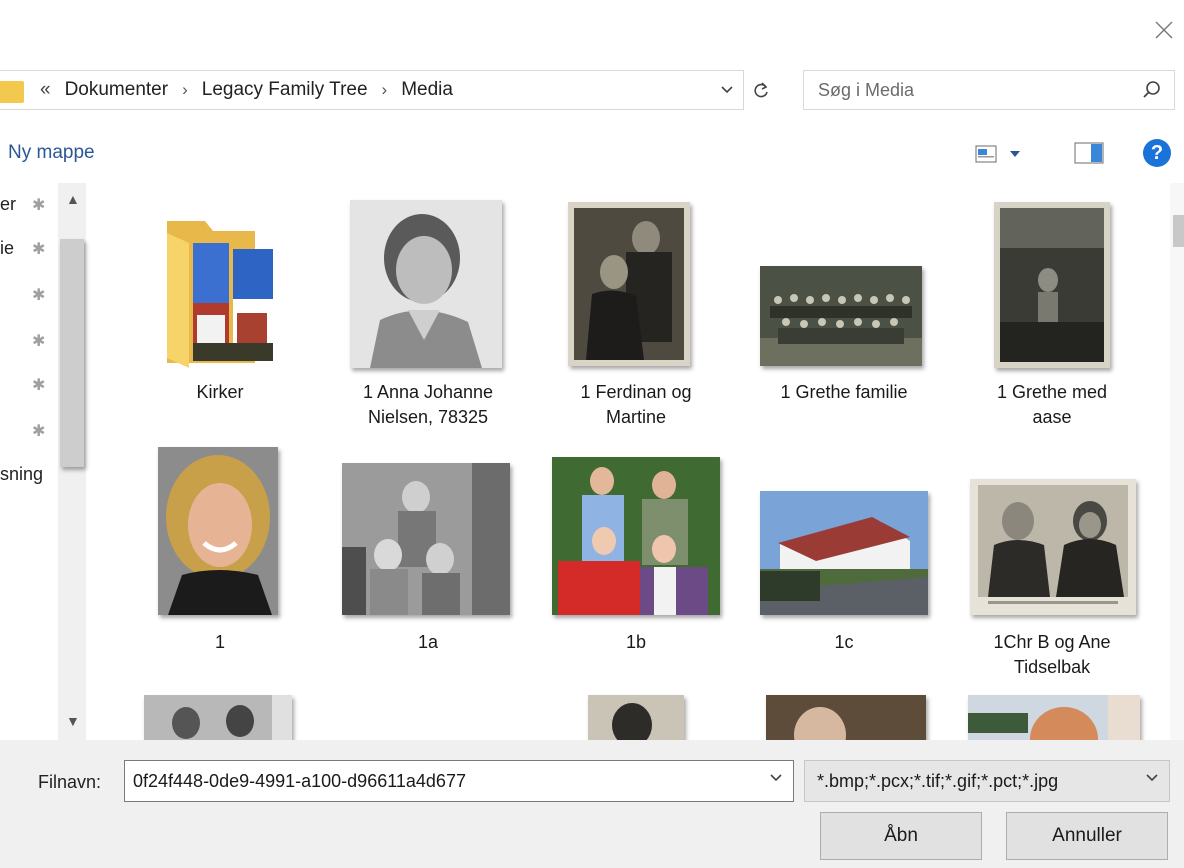 This screenshot has width=1184, height=868. Describe the element at coordinates (45, 90) in the screenshot. I see `breadcrumb-overflow: «` at that location.